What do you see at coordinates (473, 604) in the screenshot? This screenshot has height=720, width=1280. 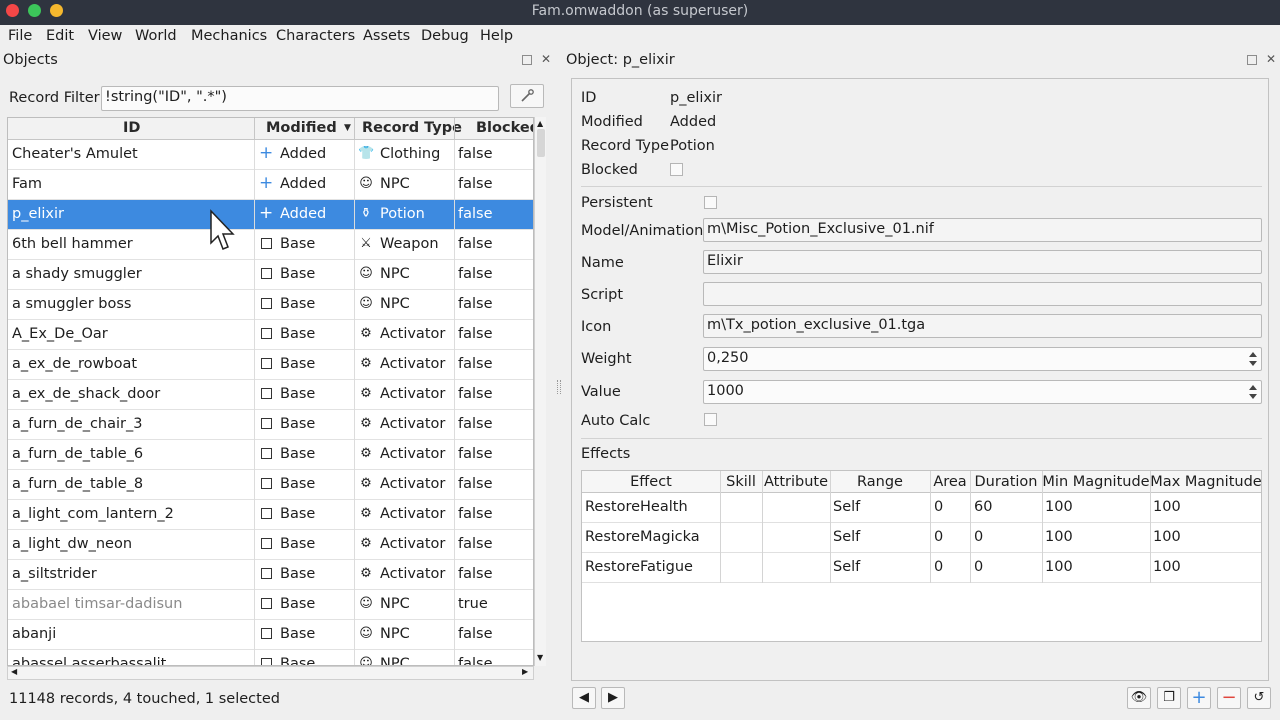 I see `row-blocked: true` at bounding box center [473, 604].